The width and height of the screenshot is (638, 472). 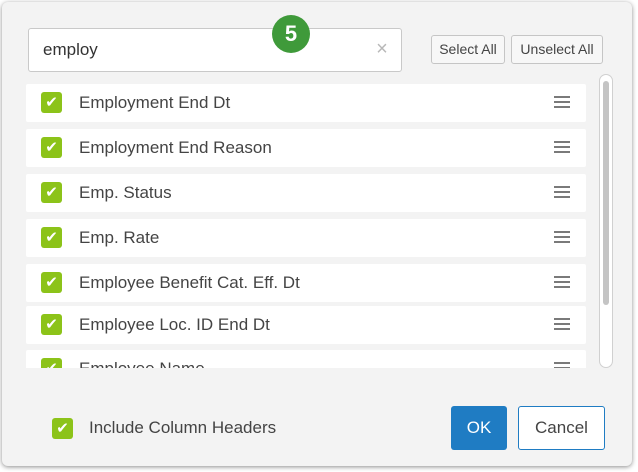 I want to click on include-headers-label: Include Column Headers, so click(x=183, y=427).